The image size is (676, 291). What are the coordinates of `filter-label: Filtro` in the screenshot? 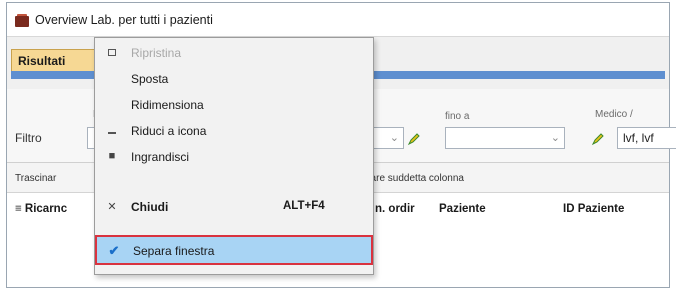 It's located at (28, 138).